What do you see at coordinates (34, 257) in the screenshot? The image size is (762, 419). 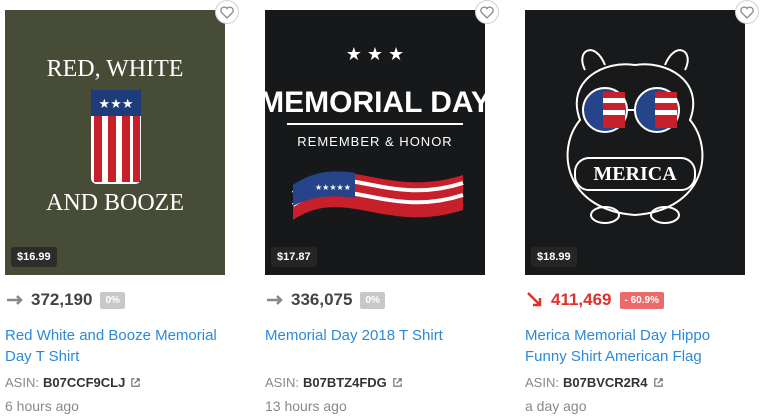 I see `price-tag: $16.99` at bounding box center [34, 257].